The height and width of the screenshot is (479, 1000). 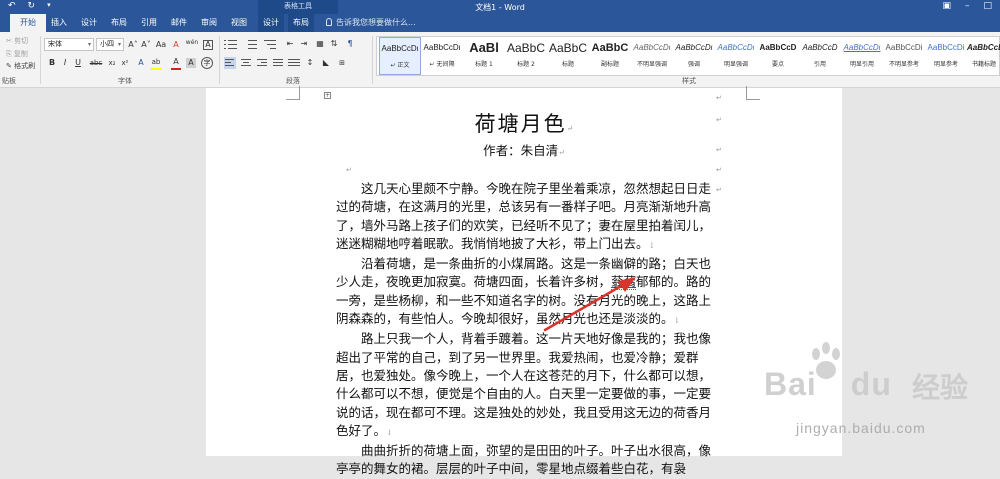 What do you see at coordinates (208, 45) in the screenshot?
I see `character-border-button: A` at bounding box center [208, 45].